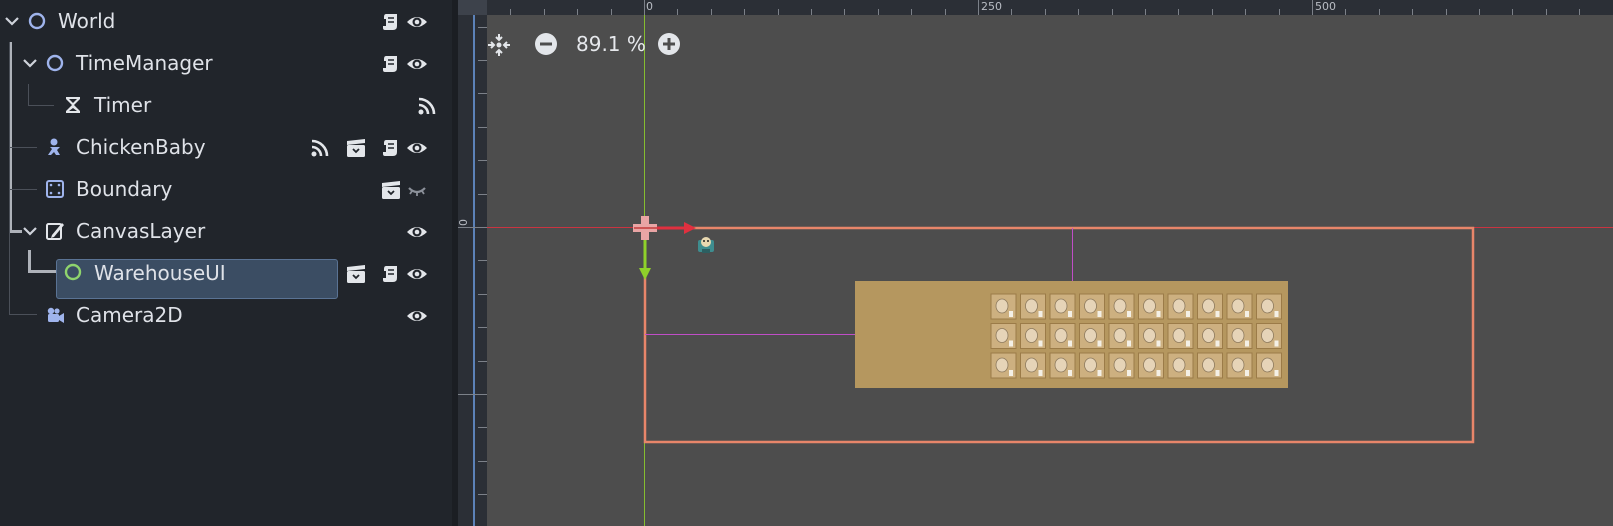 The image size is (1613, 526). What do you see at coordinates (664, 248) in the screenshot?
I see `move-gizmo` at bounding box center [664, 248].